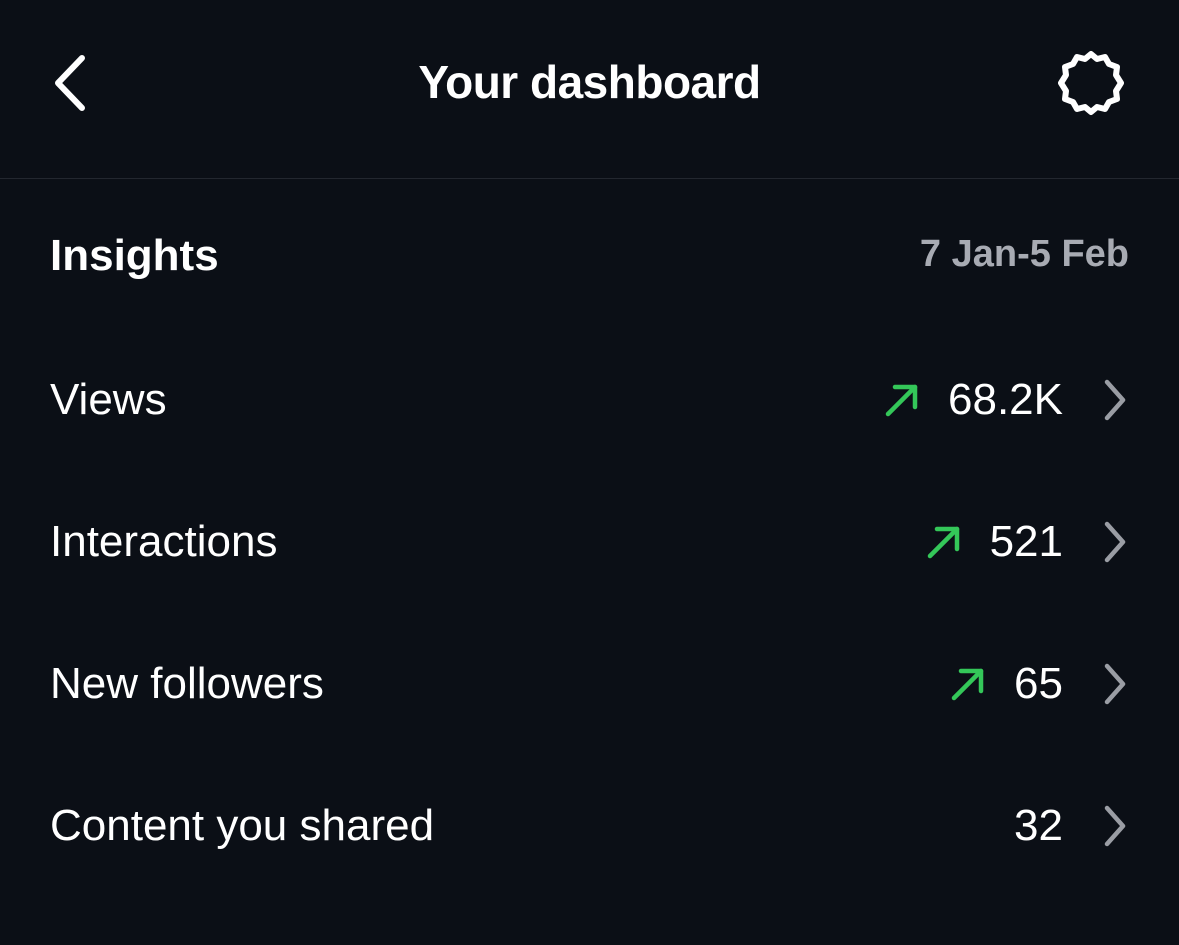 This screenshot has height=945, width=1179. What do you see at coordinates (589, 400) in the screenshot?
I see `insights-row-views: Views 68.2K` at bounding box center [589, 400].